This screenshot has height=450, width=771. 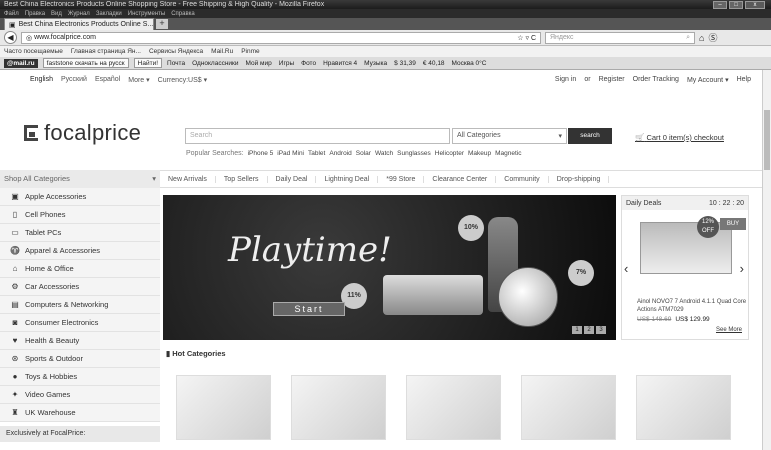 I want to click on sidebar-item: ♈ Apparel & Accessories, so click(x=80, y=251).